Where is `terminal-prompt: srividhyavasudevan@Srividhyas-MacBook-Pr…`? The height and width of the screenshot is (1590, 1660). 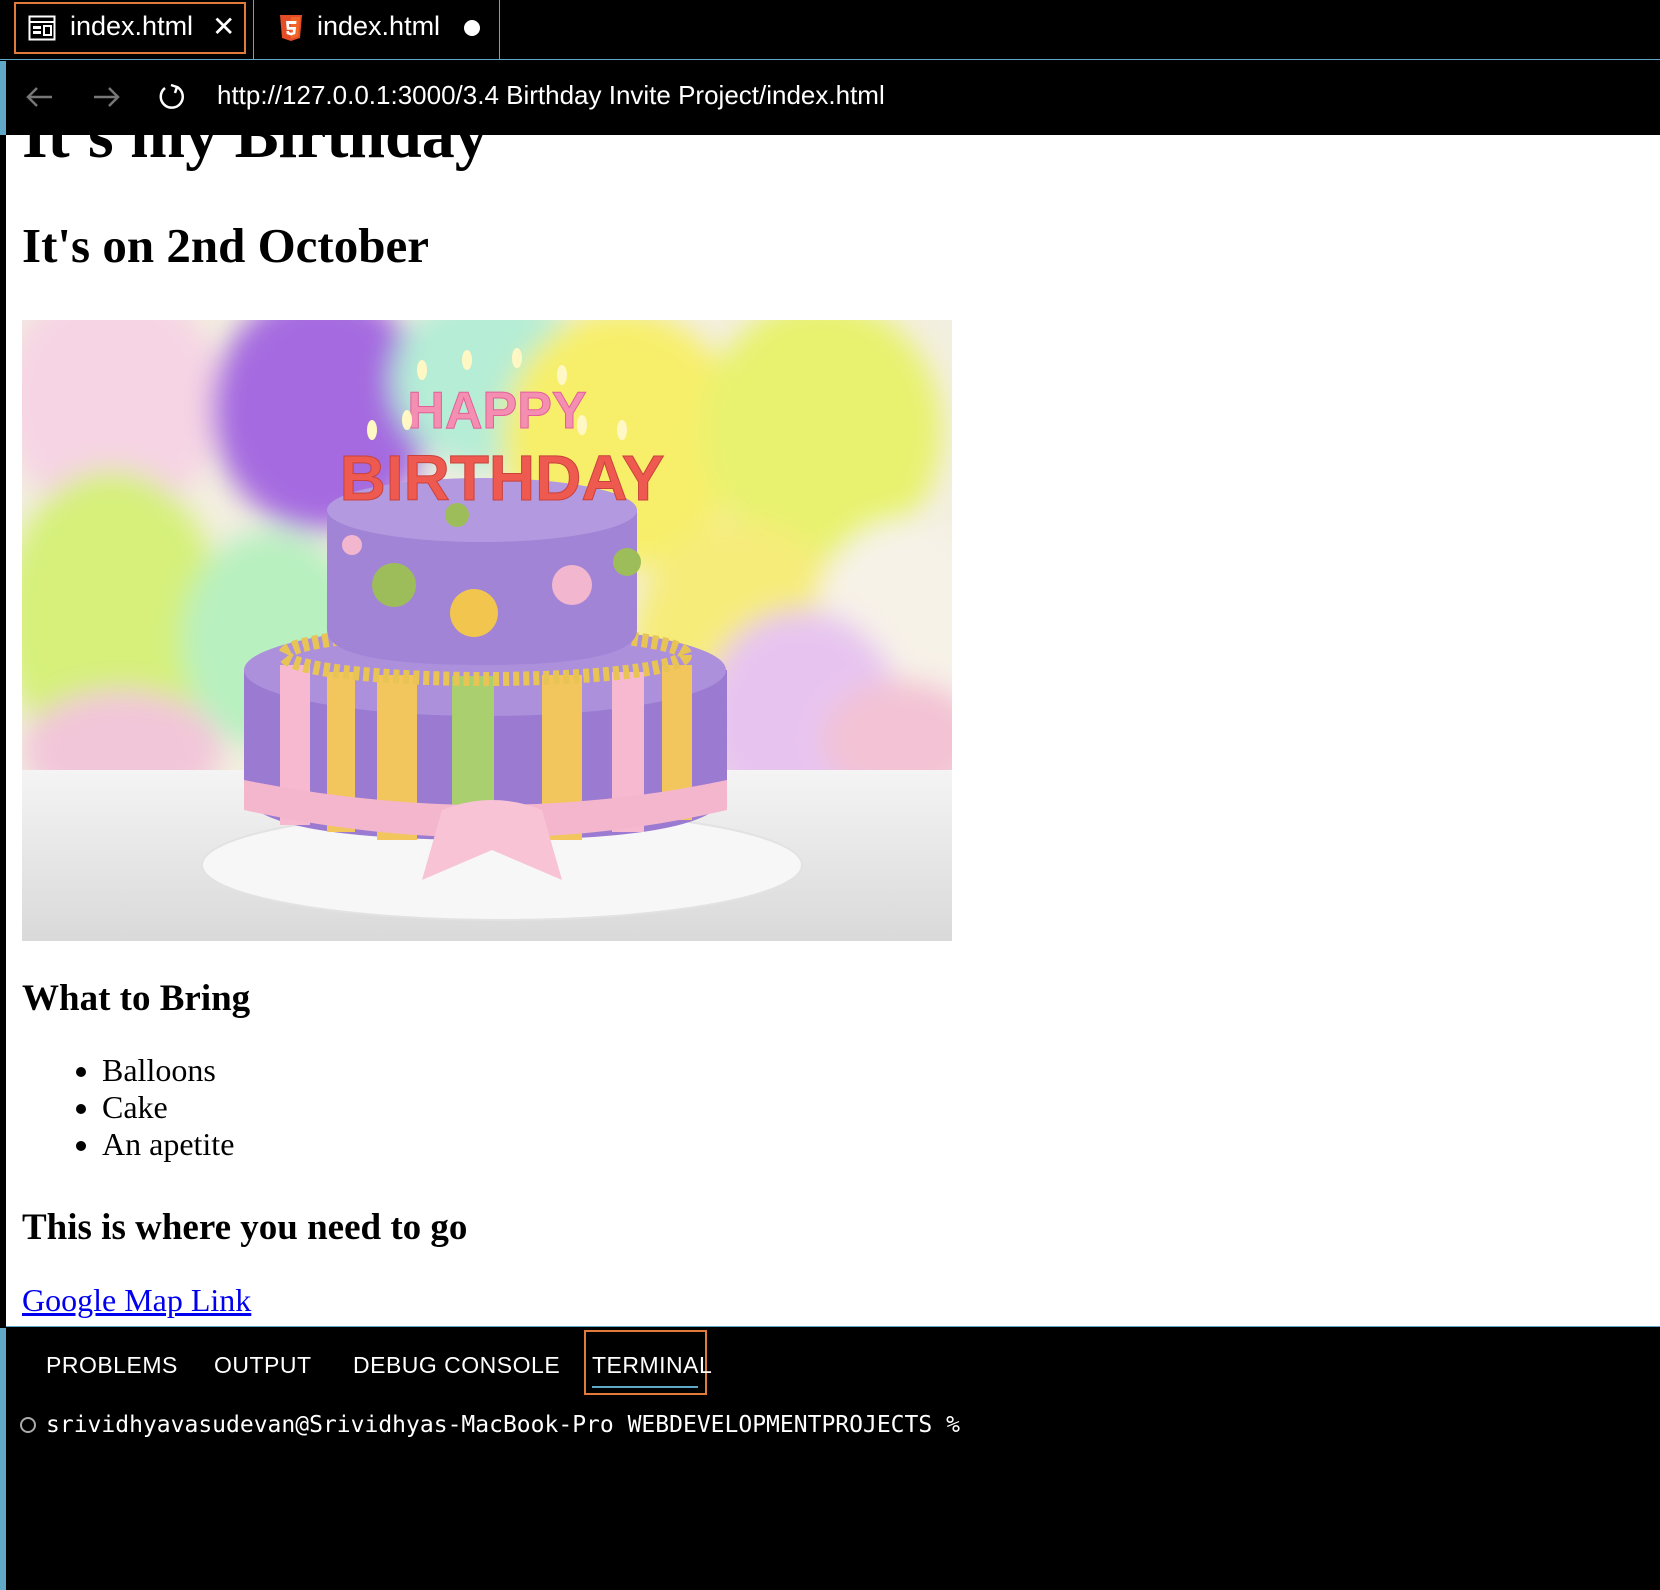
terminal-prompt: srividhyavasudevan@Srividhyas-MacBook-Pr… is located at coordinates (503, 1425).